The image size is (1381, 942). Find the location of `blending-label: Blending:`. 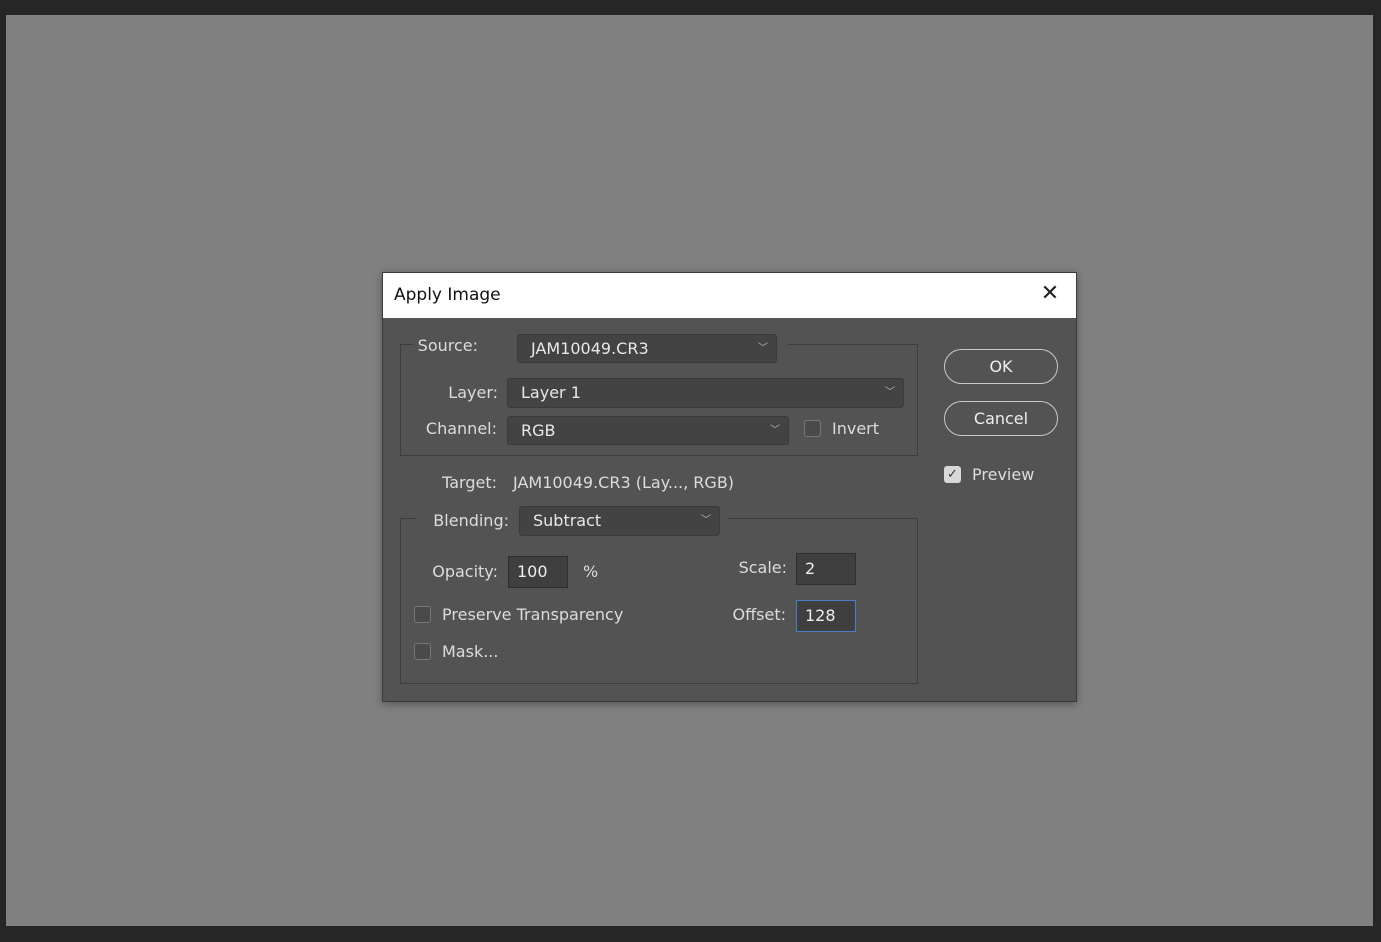

blending-label: Blending: is located at coordinates (471, 520).